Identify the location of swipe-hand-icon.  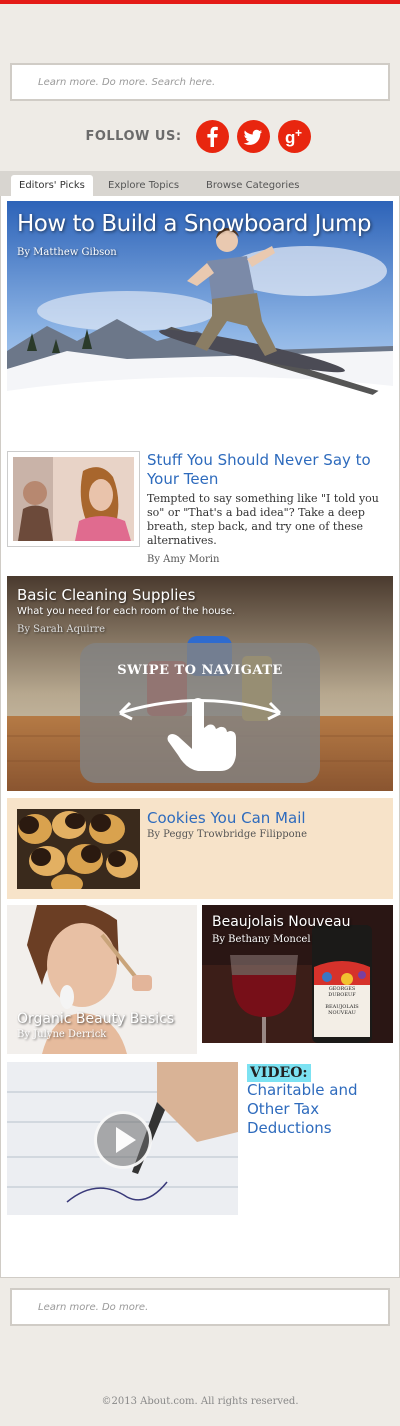
(200, 734).